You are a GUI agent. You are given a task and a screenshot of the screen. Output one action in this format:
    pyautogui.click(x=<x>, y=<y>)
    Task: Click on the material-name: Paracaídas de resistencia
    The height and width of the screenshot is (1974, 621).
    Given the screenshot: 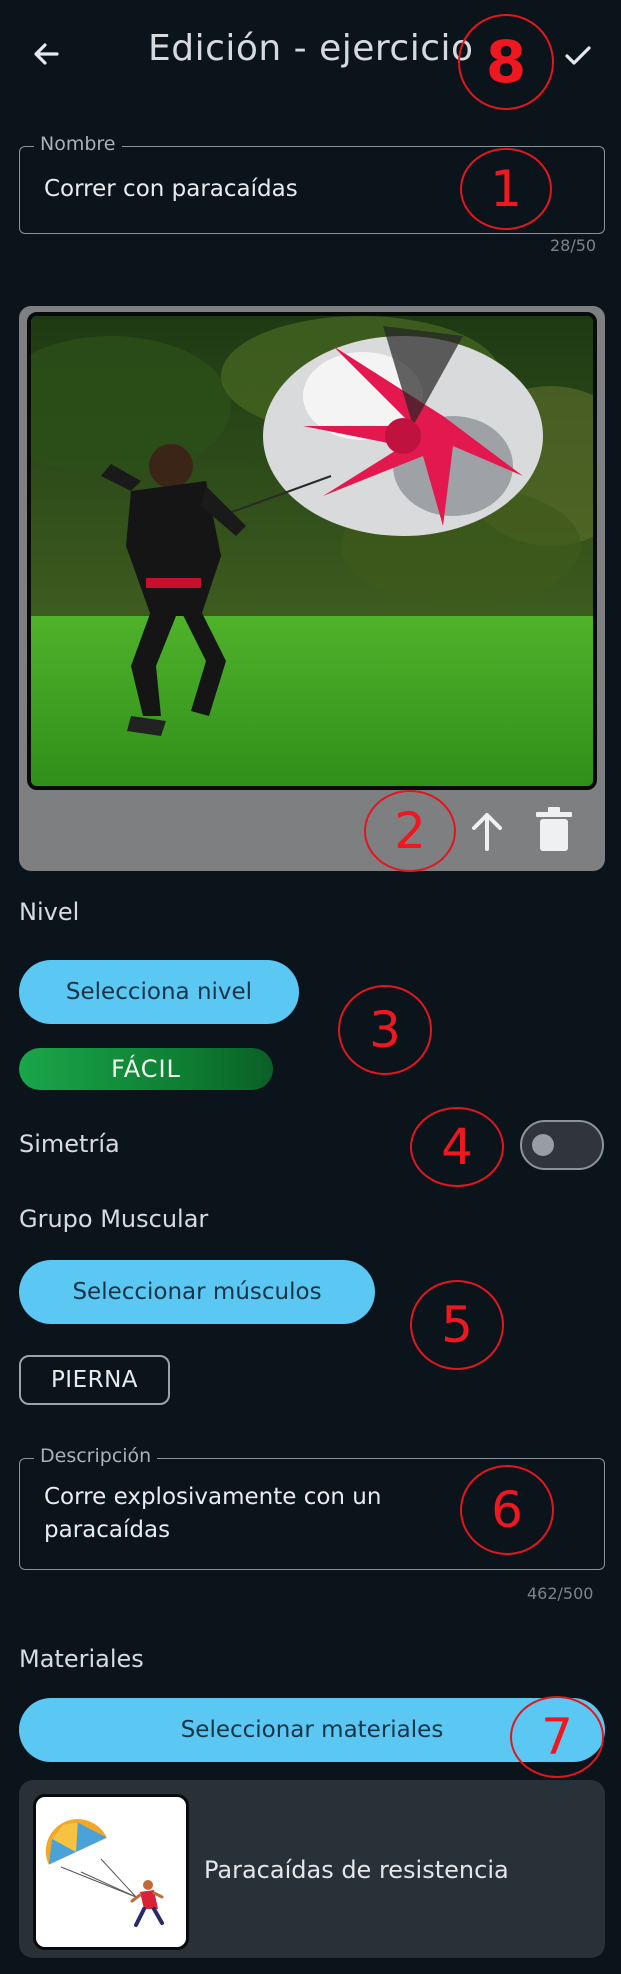 What is the action you would take?
    pyautogui.click(x=356, y=1870)
    